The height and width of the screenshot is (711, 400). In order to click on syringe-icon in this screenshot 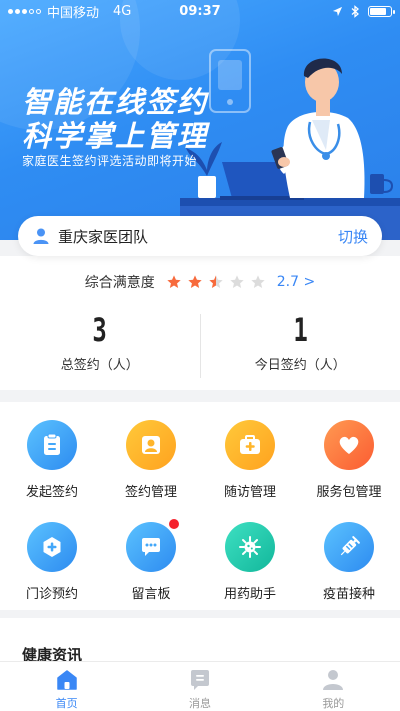, I will do `click(350, 546)`.